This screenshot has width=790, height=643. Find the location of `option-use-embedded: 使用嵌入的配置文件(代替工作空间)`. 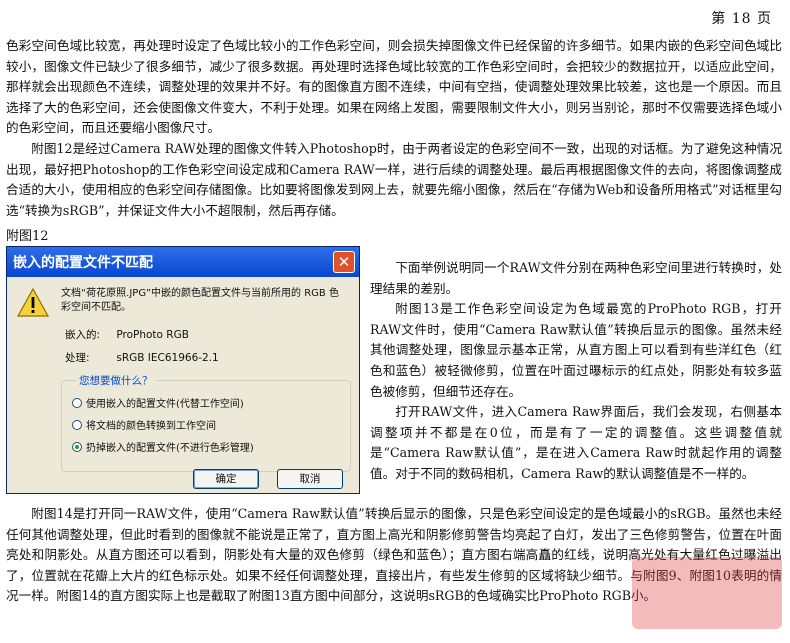

option-use-embedded: 使用嵌入的配置文件(代替工作空间) is located at coordinates (158, 402).